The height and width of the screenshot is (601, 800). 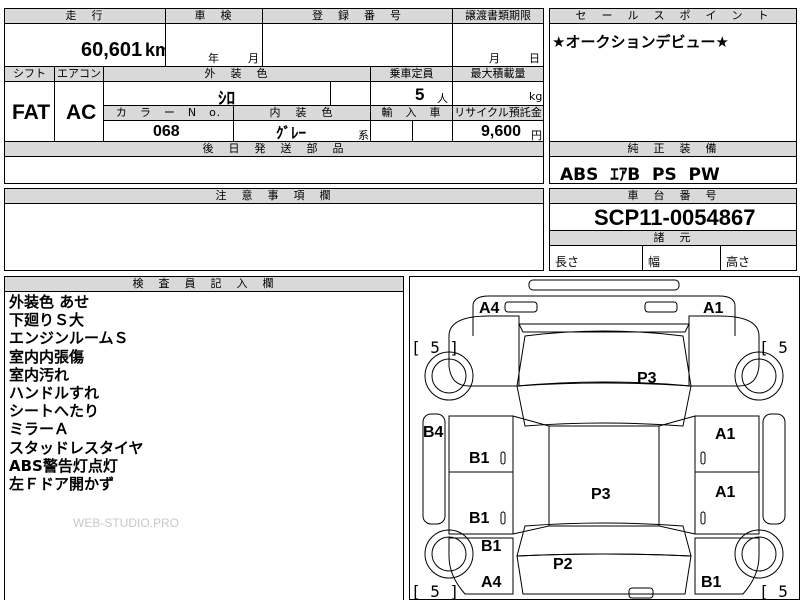 What do you see at coordinates (112, 50) in the screenshot?
I see `mileage-value: 60,601` at bounding box center [112, 50].